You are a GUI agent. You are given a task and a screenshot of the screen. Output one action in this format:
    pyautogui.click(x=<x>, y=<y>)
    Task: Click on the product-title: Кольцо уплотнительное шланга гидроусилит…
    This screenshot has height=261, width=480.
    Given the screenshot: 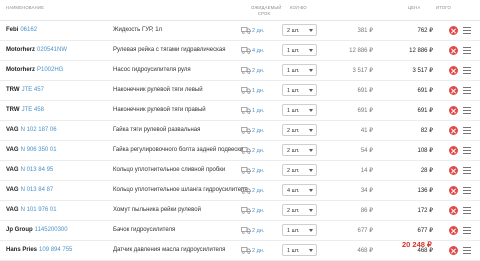 What is the action you would take?
    pyautogui.click(x=180, y=190)
    